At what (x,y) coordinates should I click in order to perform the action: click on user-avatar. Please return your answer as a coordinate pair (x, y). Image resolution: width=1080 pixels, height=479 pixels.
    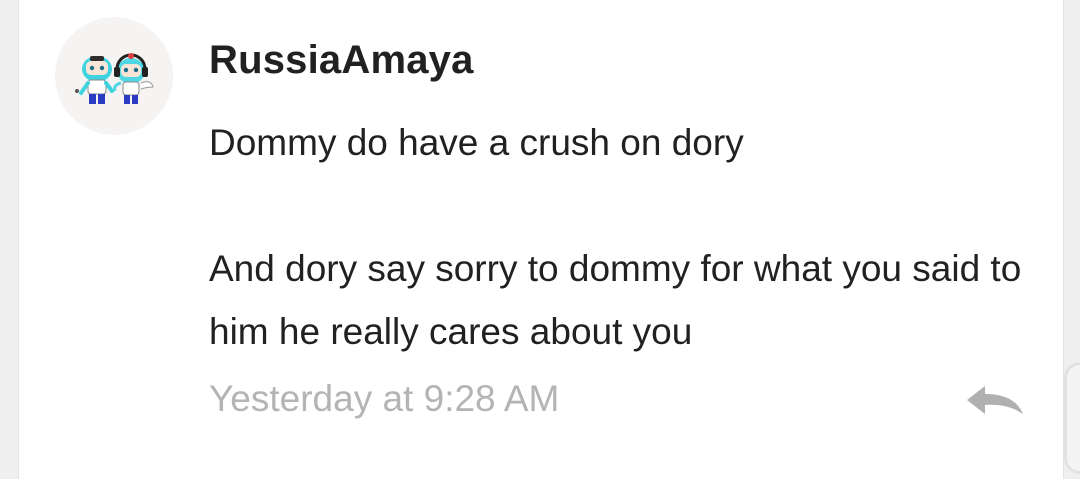
    Looking at the image, I should click on (114, 76).